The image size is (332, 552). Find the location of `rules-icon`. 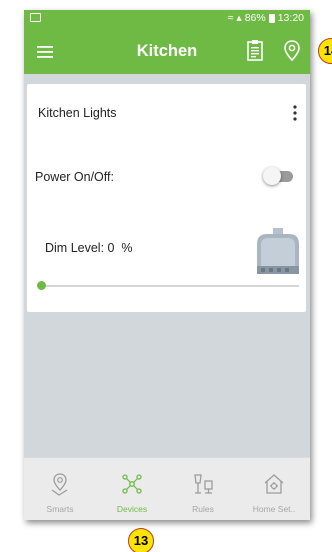

rules-icon is located at coordinates (203, 484).